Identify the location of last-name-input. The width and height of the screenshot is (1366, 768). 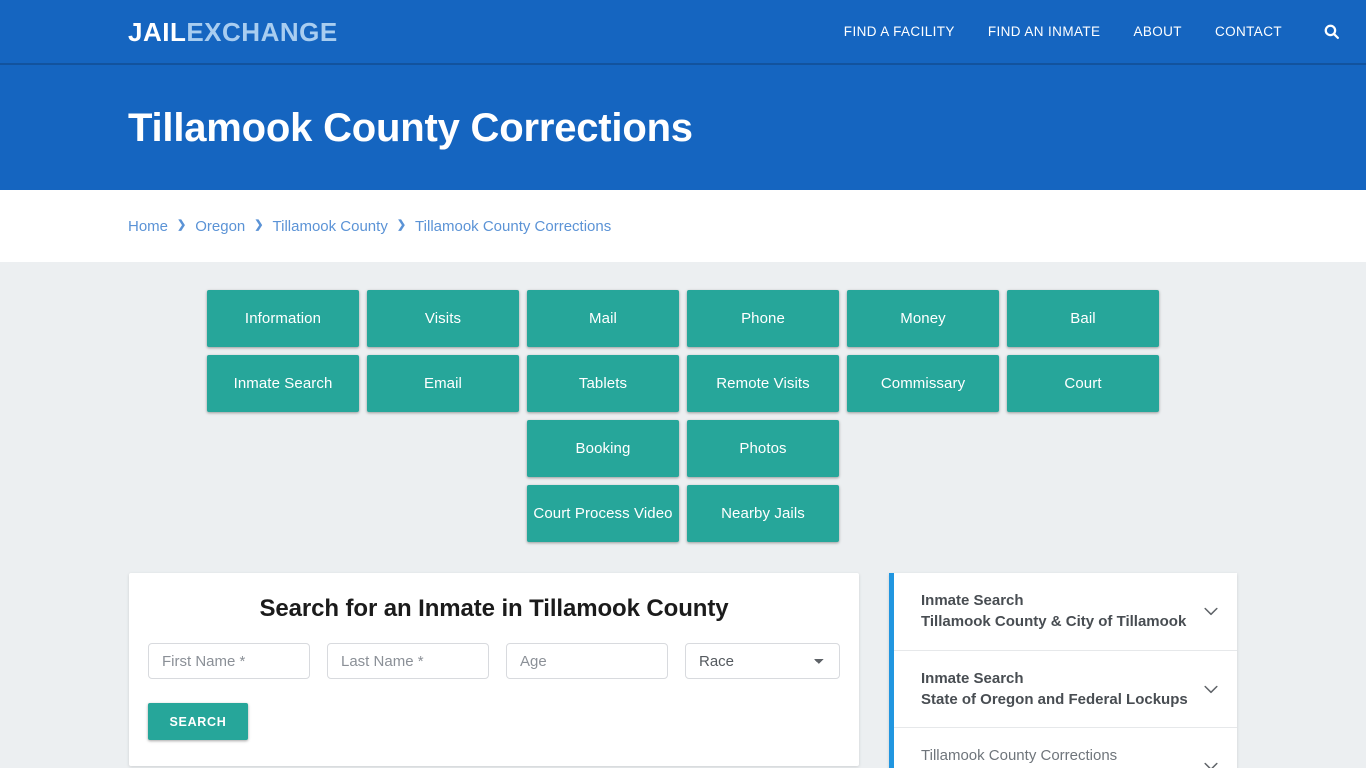
(408, 661).